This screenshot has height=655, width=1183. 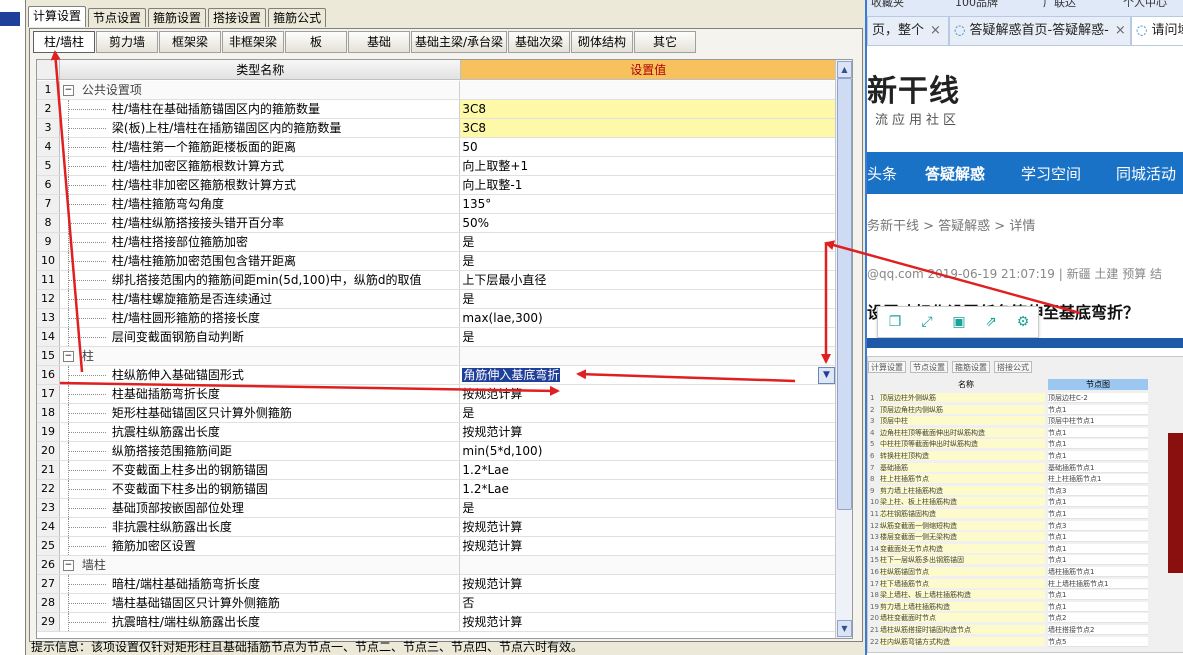 I want to click on sub-tab: 基础, so click(x=379, y=42).